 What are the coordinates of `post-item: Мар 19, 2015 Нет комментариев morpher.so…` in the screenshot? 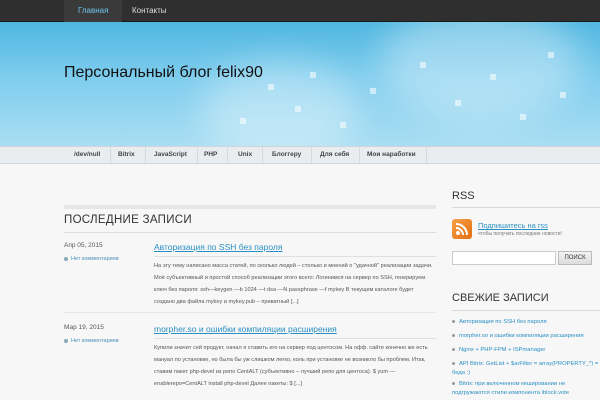 It's located at (250, 359).